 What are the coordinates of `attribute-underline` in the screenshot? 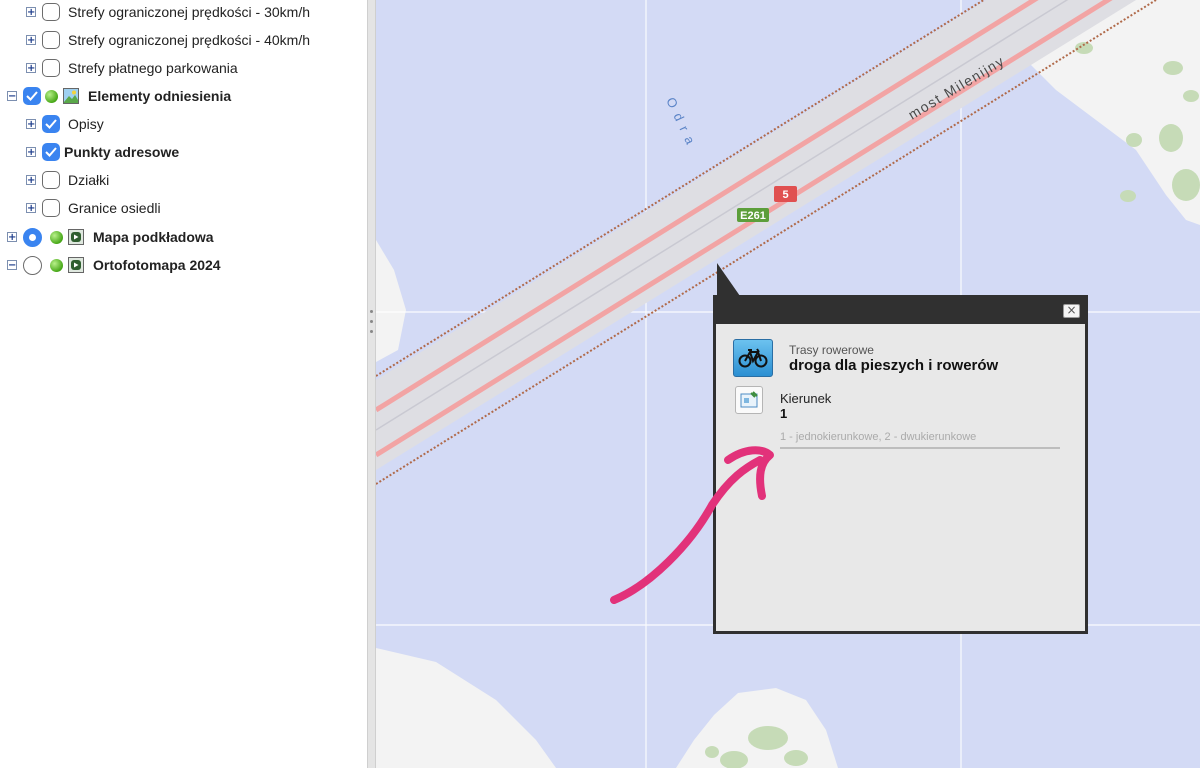 It's located at (920, 448).